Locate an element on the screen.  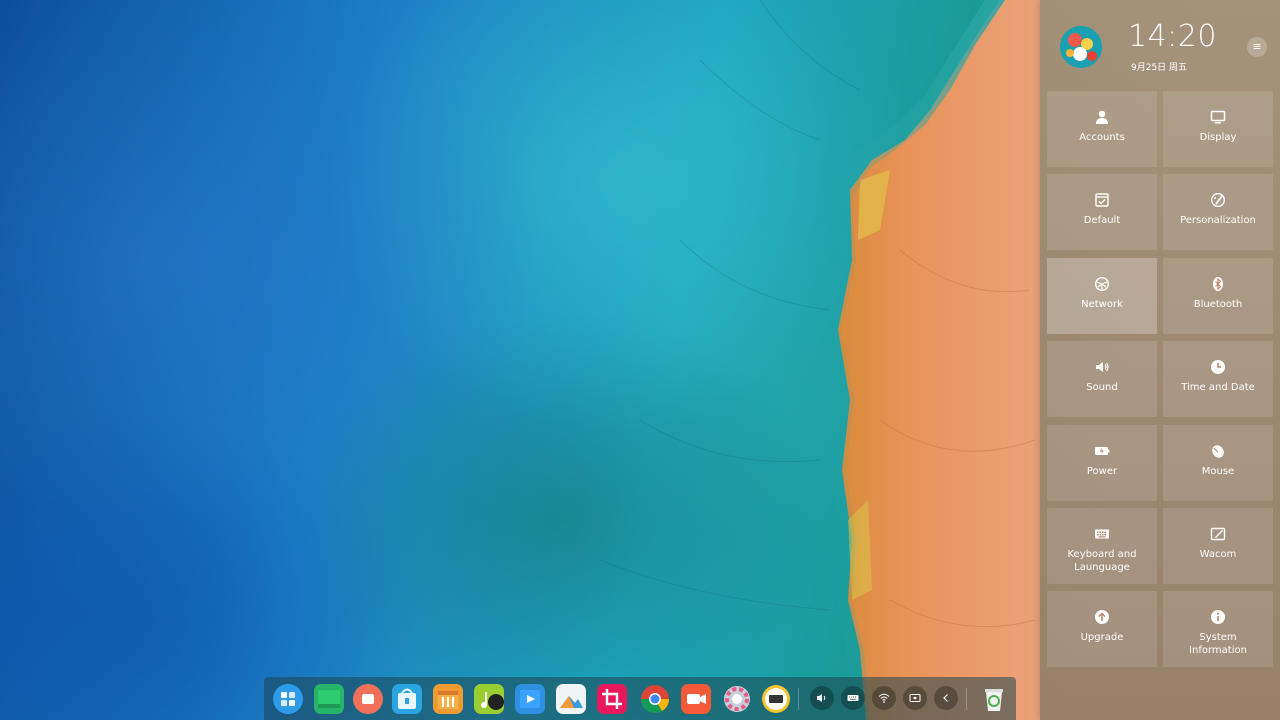
wifi-icon is located at coordinates (884, 698).